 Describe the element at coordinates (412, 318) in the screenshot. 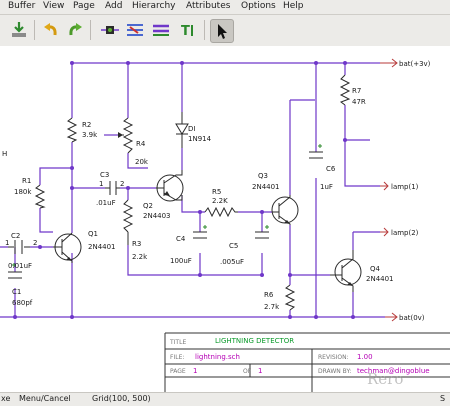

I see `port-label: bat(0v)` at that location.